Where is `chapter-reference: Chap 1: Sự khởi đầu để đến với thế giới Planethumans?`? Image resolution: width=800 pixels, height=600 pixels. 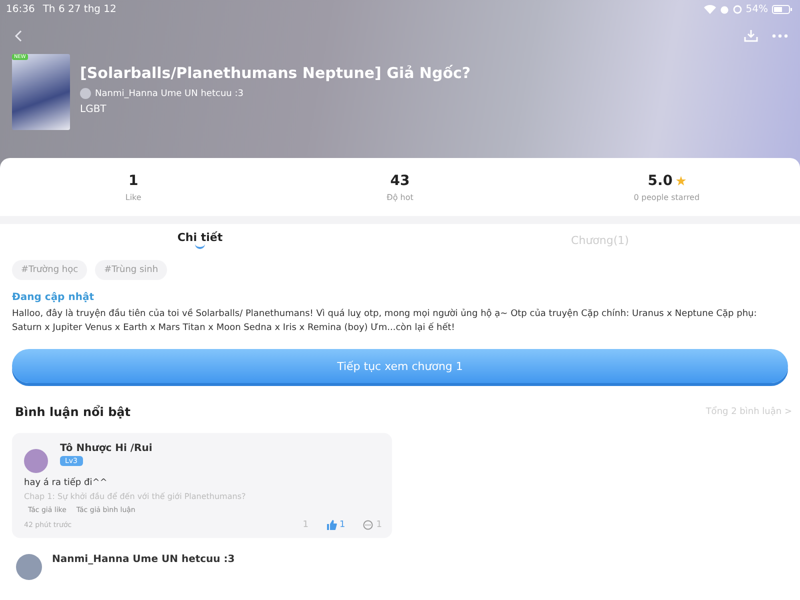
chapter-reference: Chap 1: Sự khởi đầu để đến với thế giới Planethumans? is located at coordinates (203, 496).